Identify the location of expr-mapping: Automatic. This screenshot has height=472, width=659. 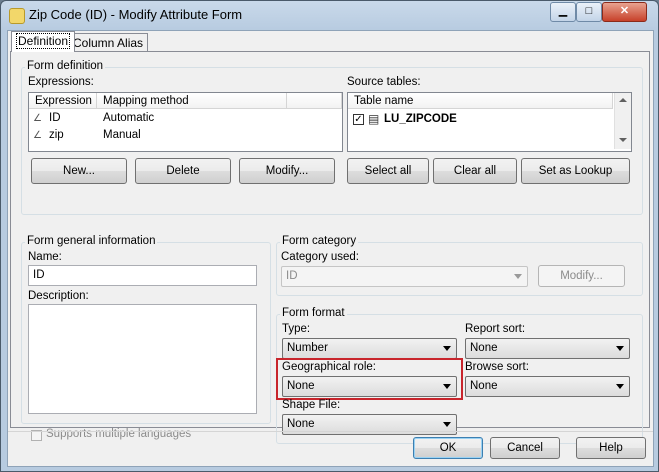
(129, 118).